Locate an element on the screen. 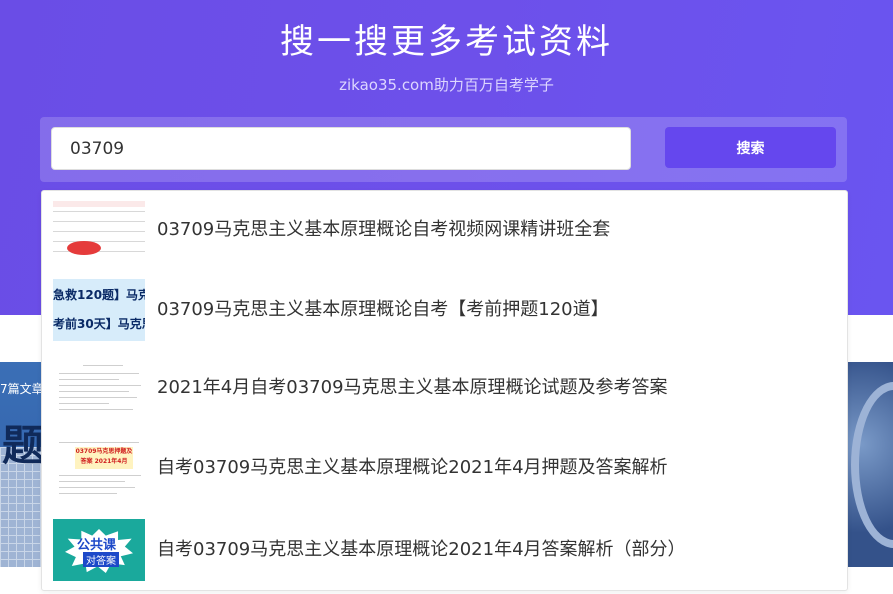 This screenshot has width=893, height=594. thumb-text: 急救120题】马克思主义 is located at coordinates (99, 295).